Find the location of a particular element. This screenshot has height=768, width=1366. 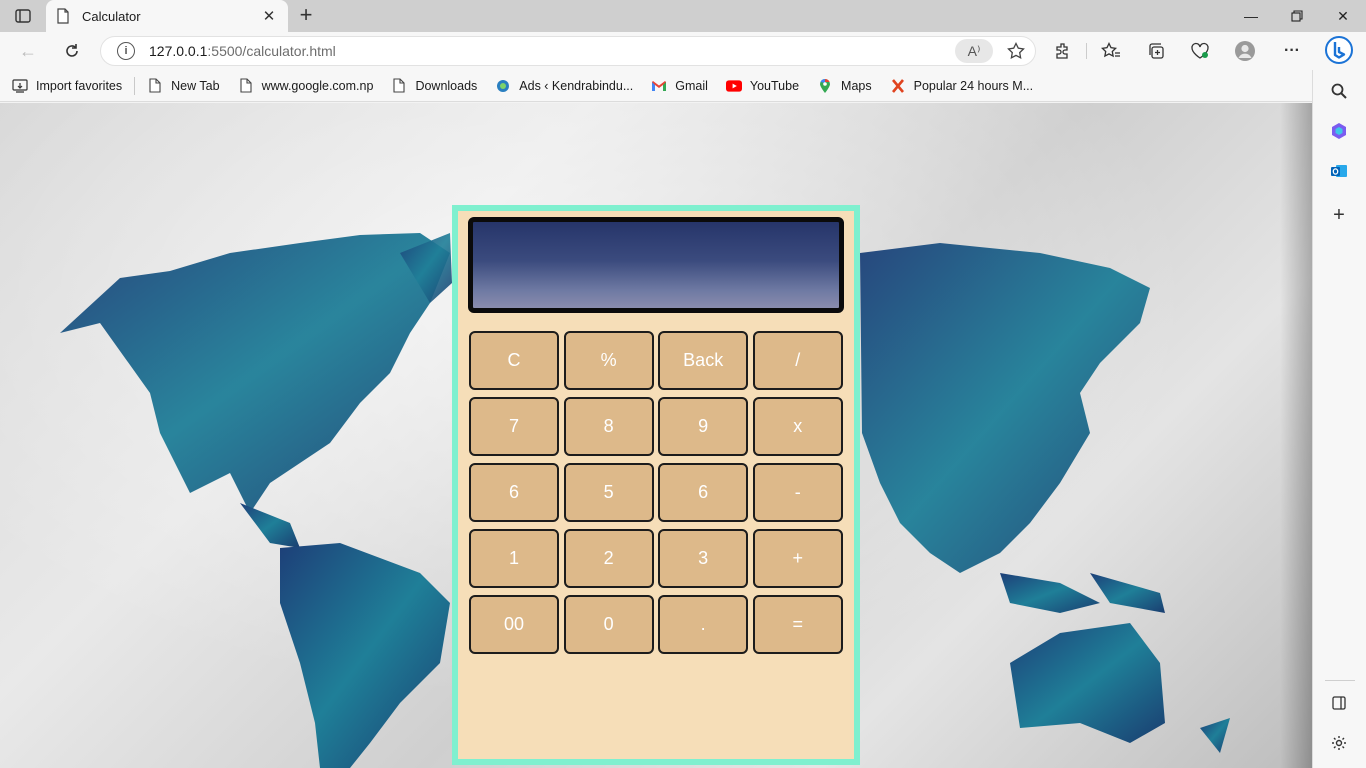

key-7: 7 is located at coordinates (514, 426).